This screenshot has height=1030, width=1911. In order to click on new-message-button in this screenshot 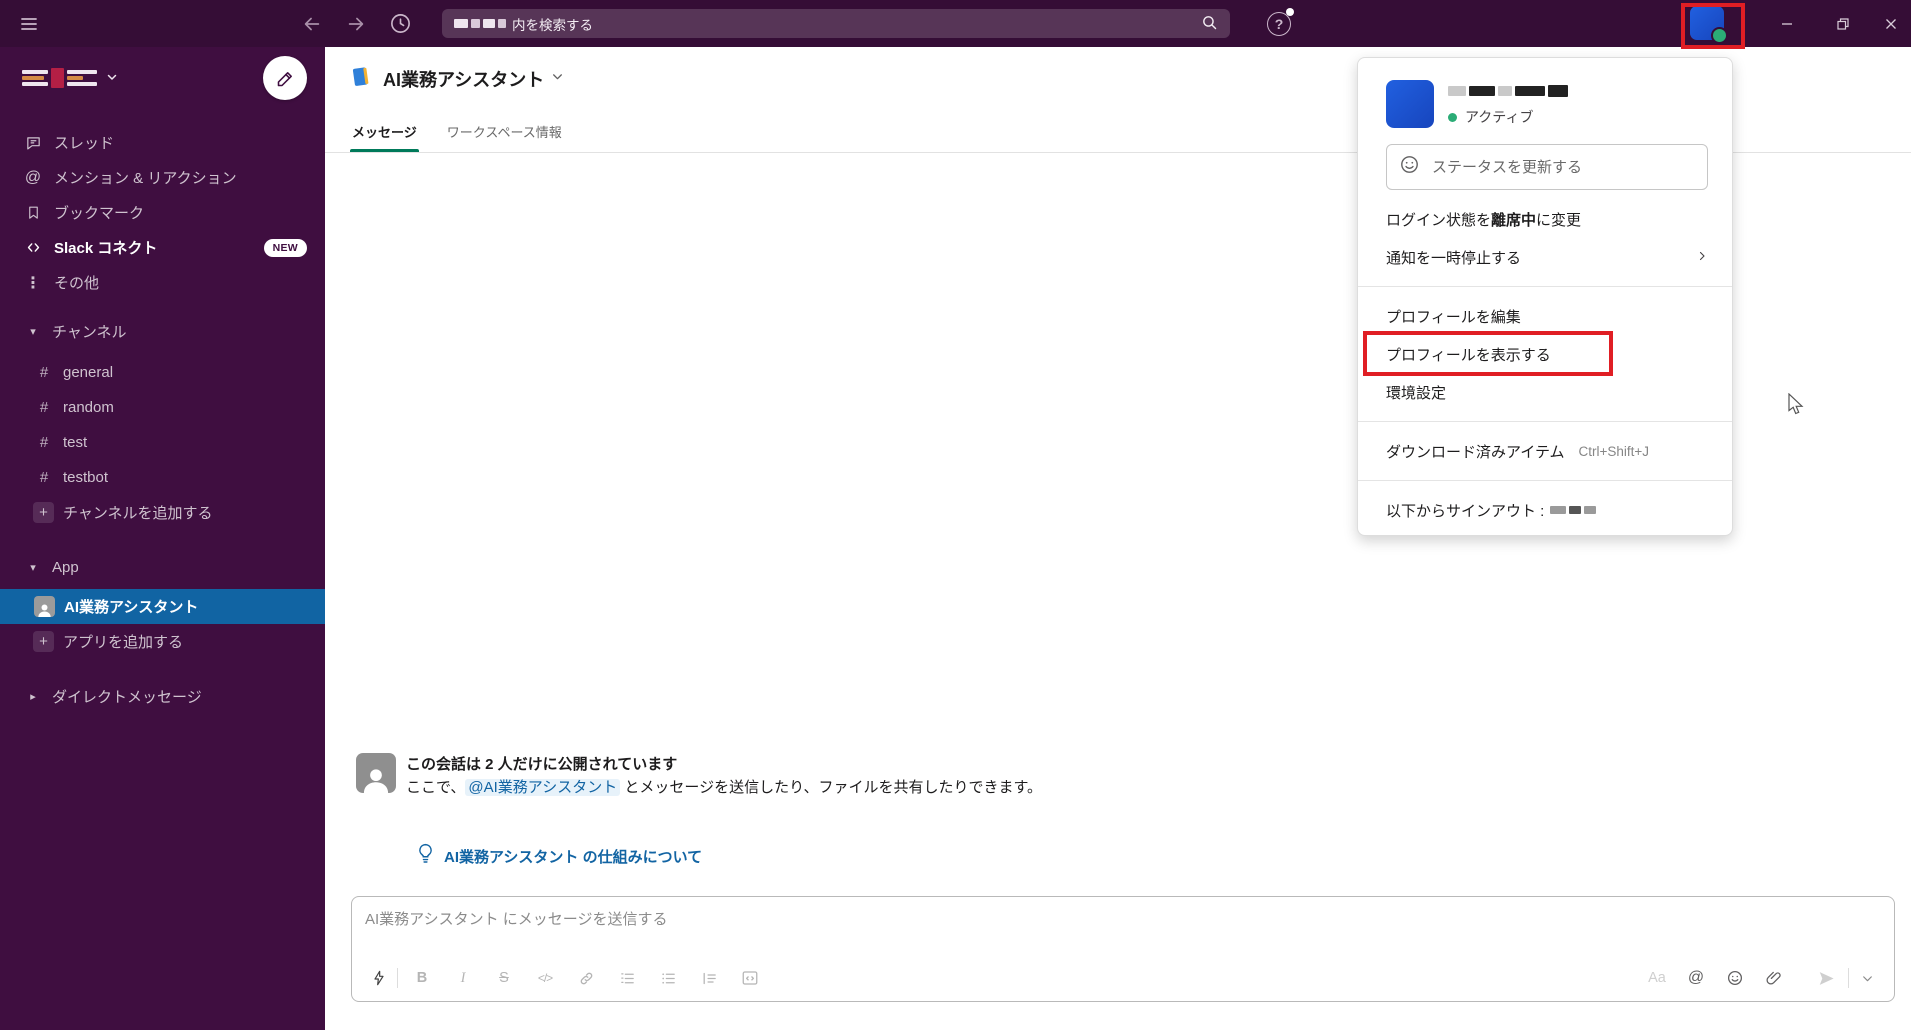, I will do `click(285, 78)`.